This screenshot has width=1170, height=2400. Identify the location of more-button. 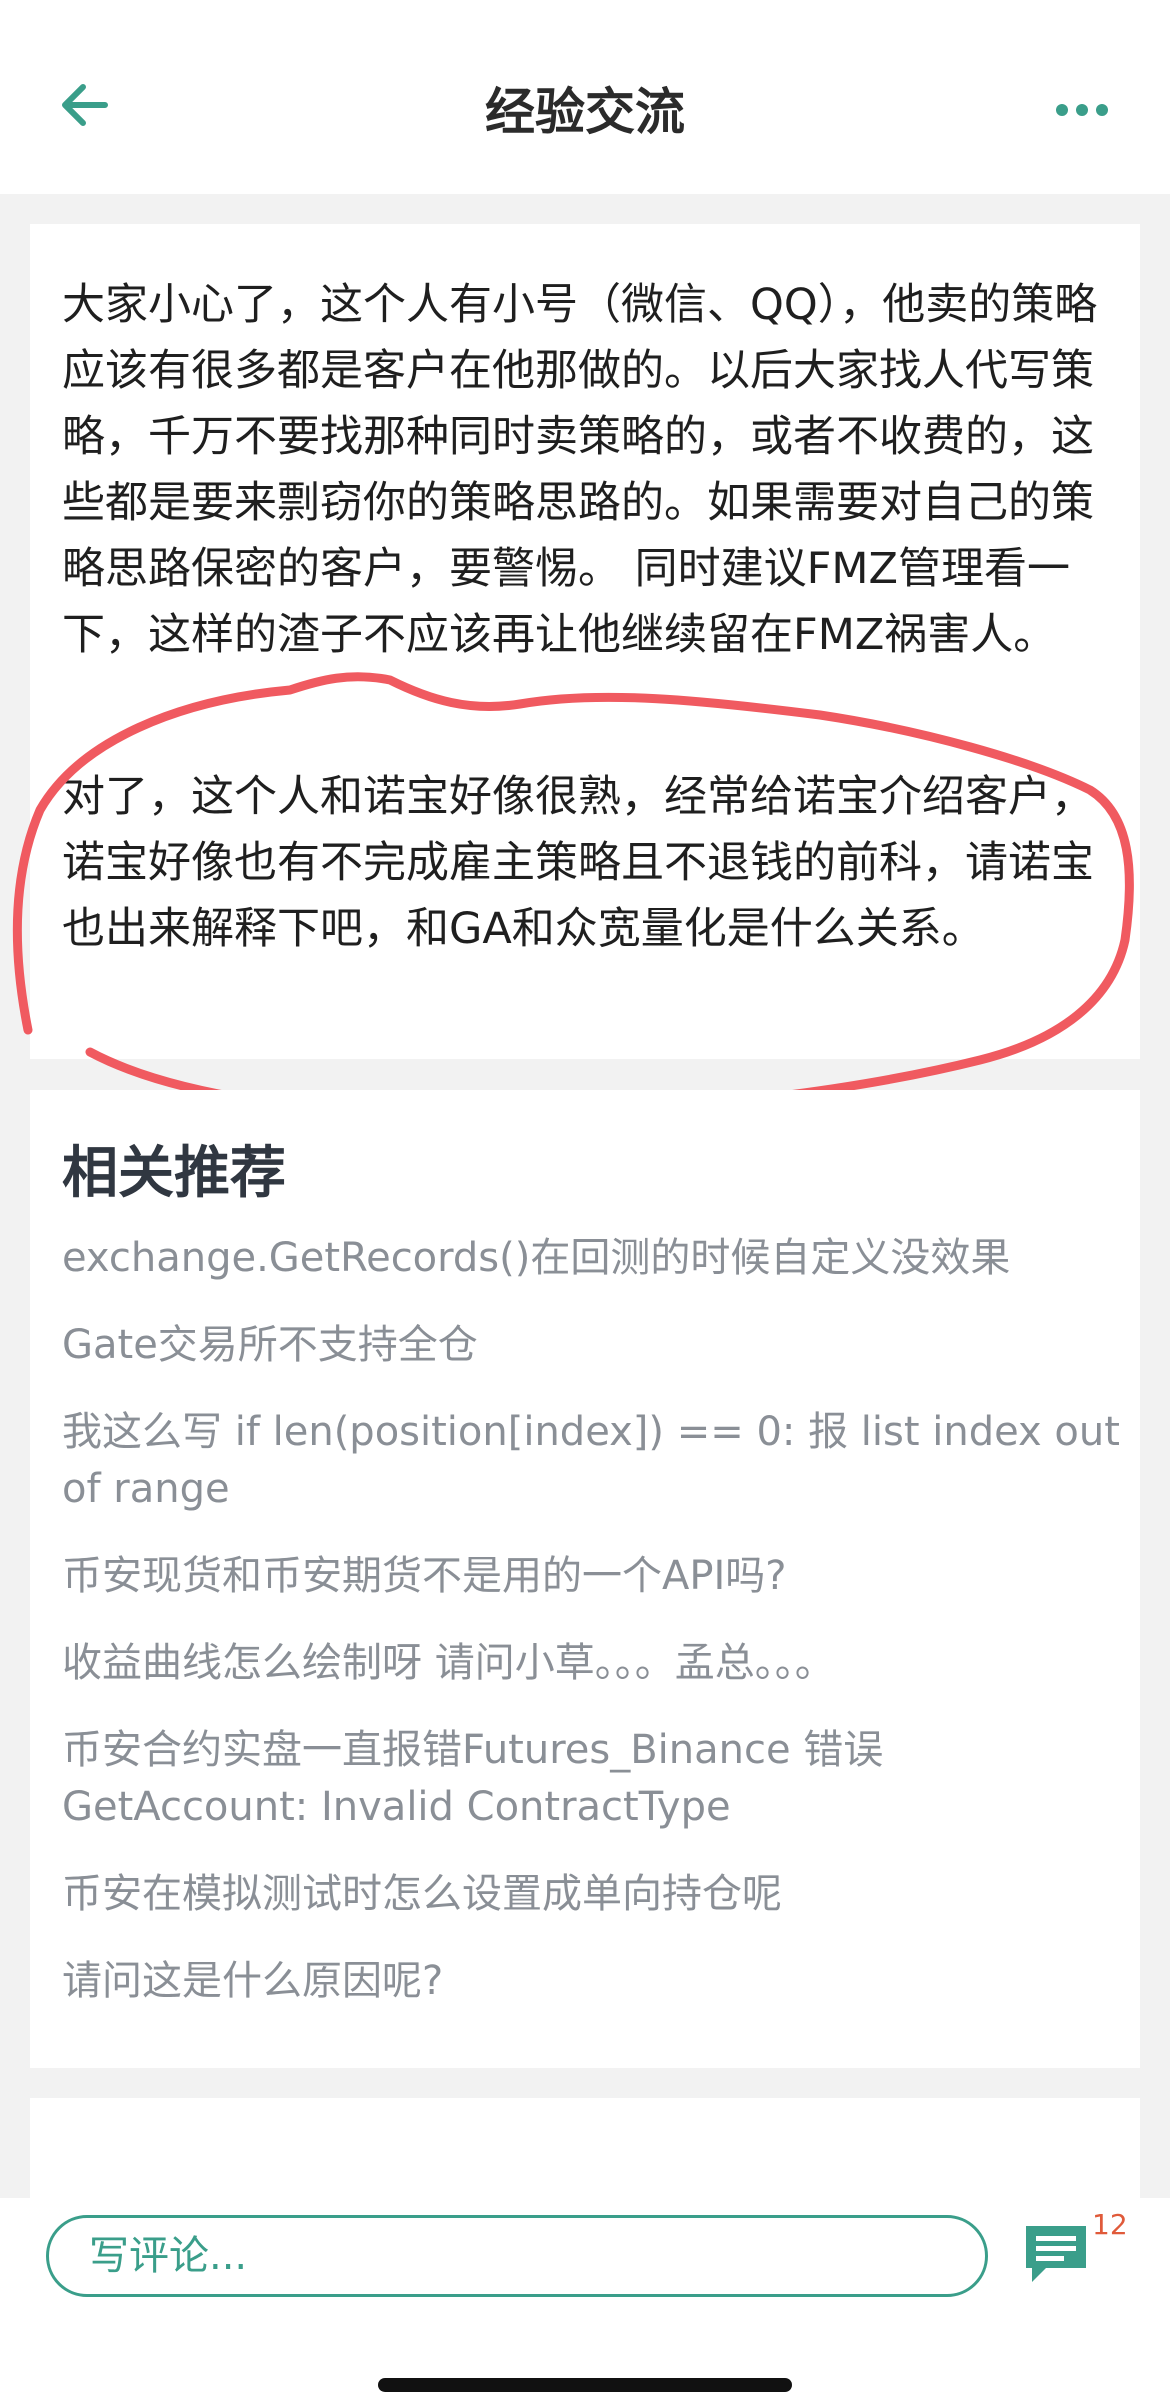
(1082, 110).